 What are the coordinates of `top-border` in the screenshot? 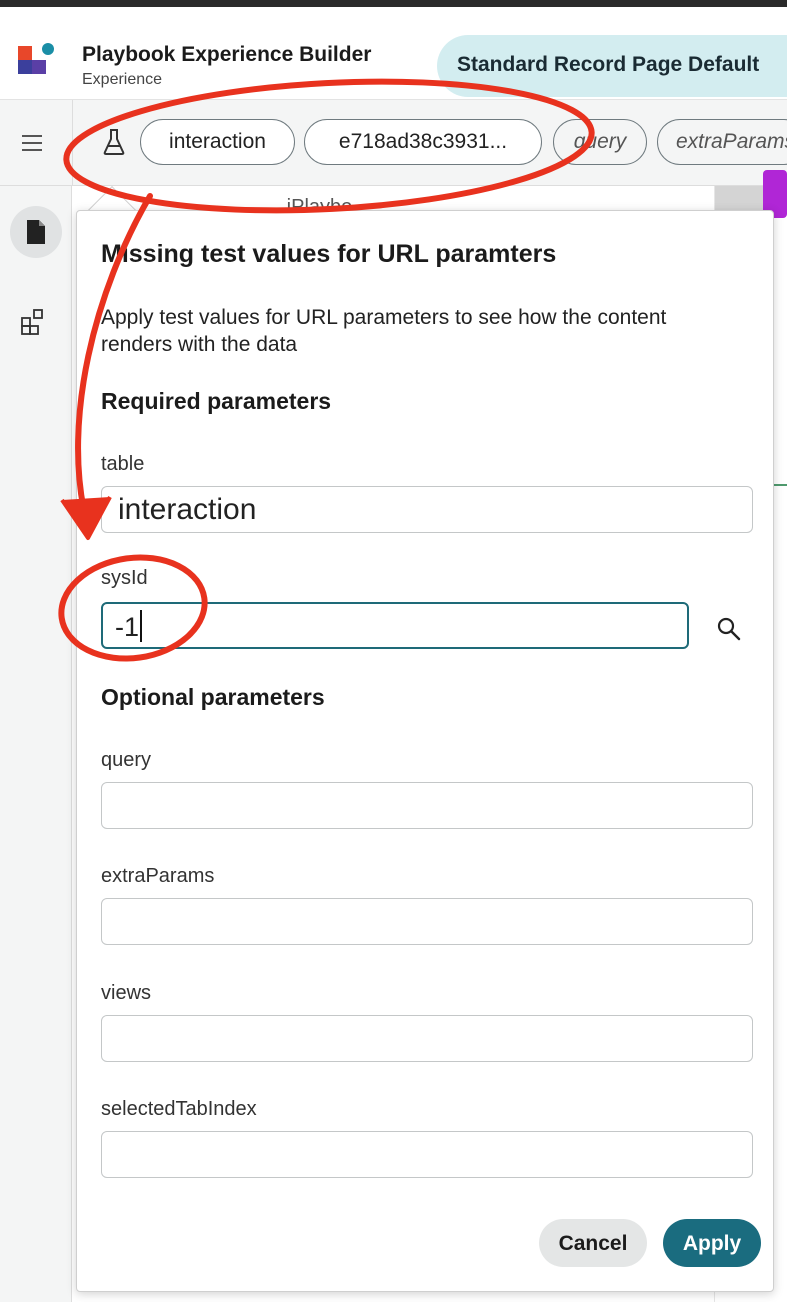 It's located at (393, 3).